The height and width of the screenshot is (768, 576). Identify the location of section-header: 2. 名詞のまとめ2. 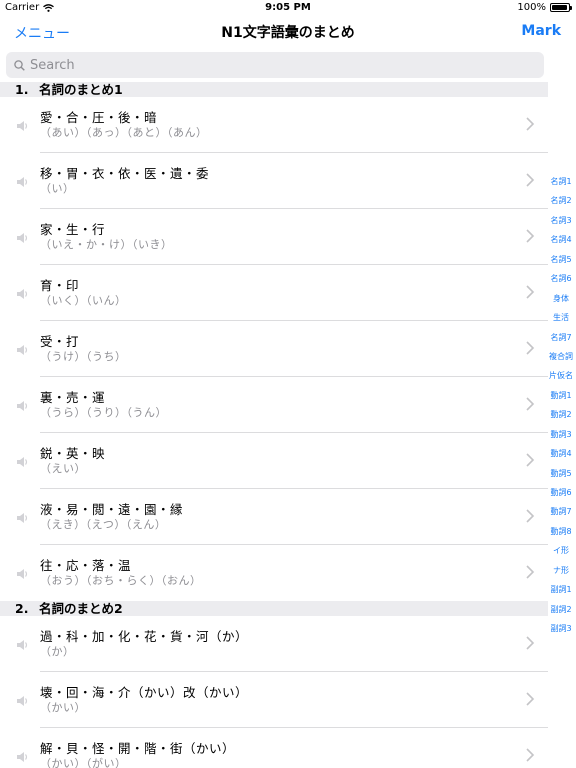
(274, 608).